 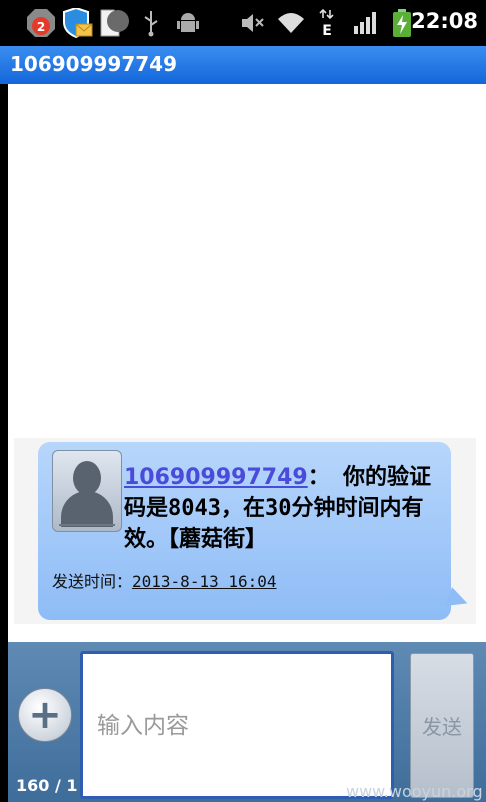 I want to click on messaging-badge-icon: 2, so click(x=41, y=23).